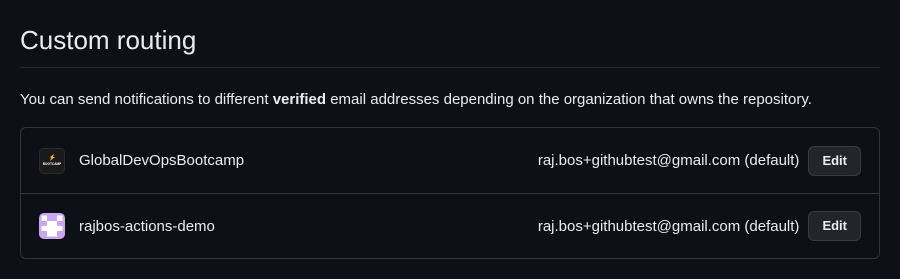 Image resolution: width=900 pixels, height=279 pixels. Describe the element at coordinates (52, 160) in the screenshot. I see `bootcamp-logo-icon: BOOTCAMP` at that location.